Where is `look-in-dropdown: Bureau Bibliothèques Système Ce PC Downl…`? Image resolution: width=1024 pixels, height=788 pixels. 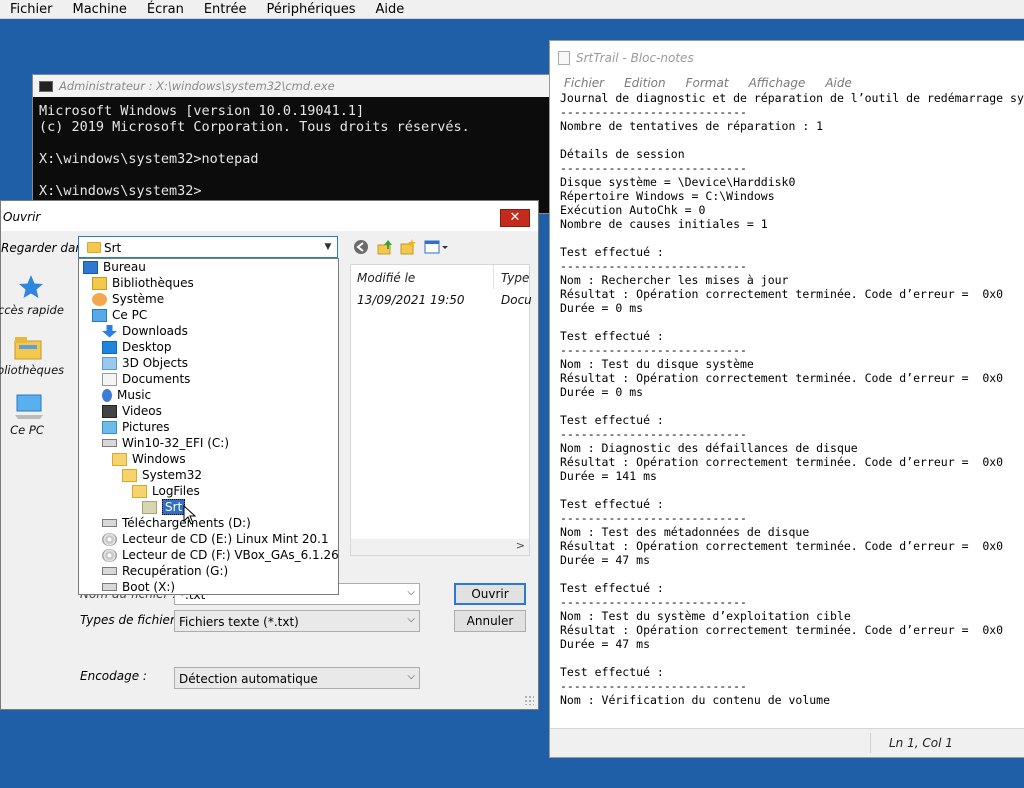
look-in-dropdown: Bureau Bibliothèques Système Ce PC Downl… is located at coordinates (208, 426).